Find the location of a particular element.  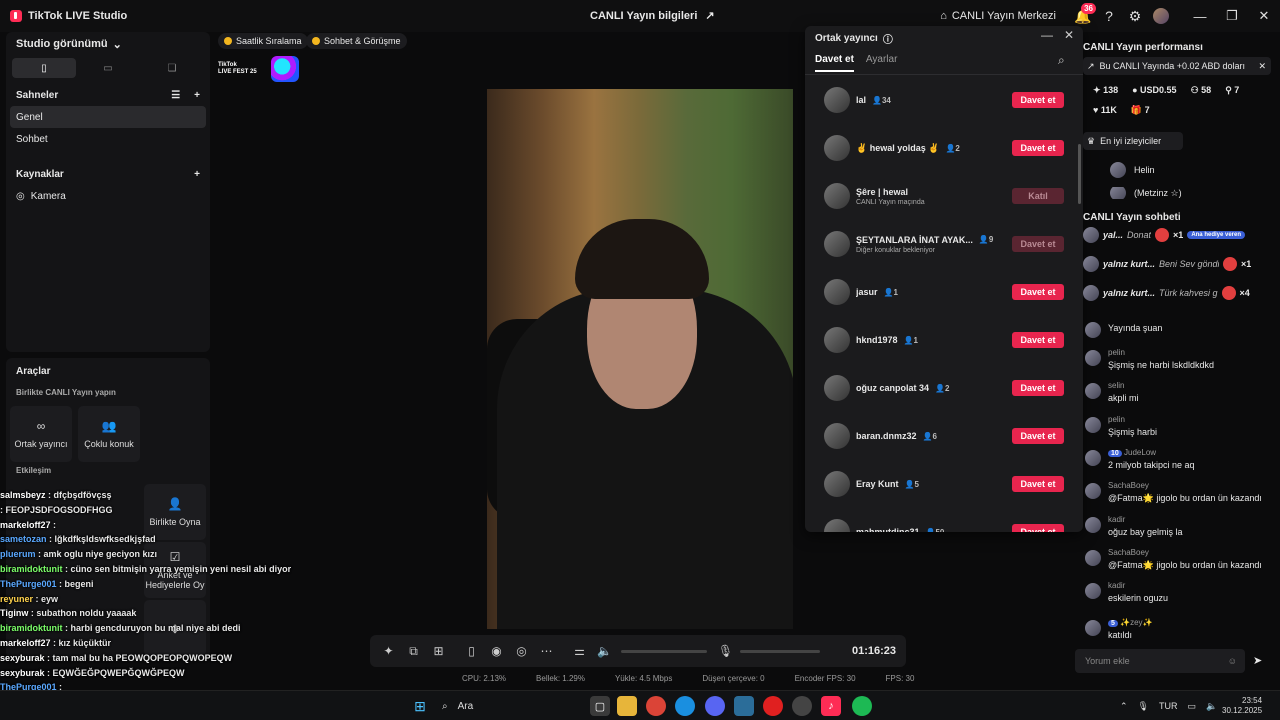

magic-button: ✦ is located at coordinates (388, 651).